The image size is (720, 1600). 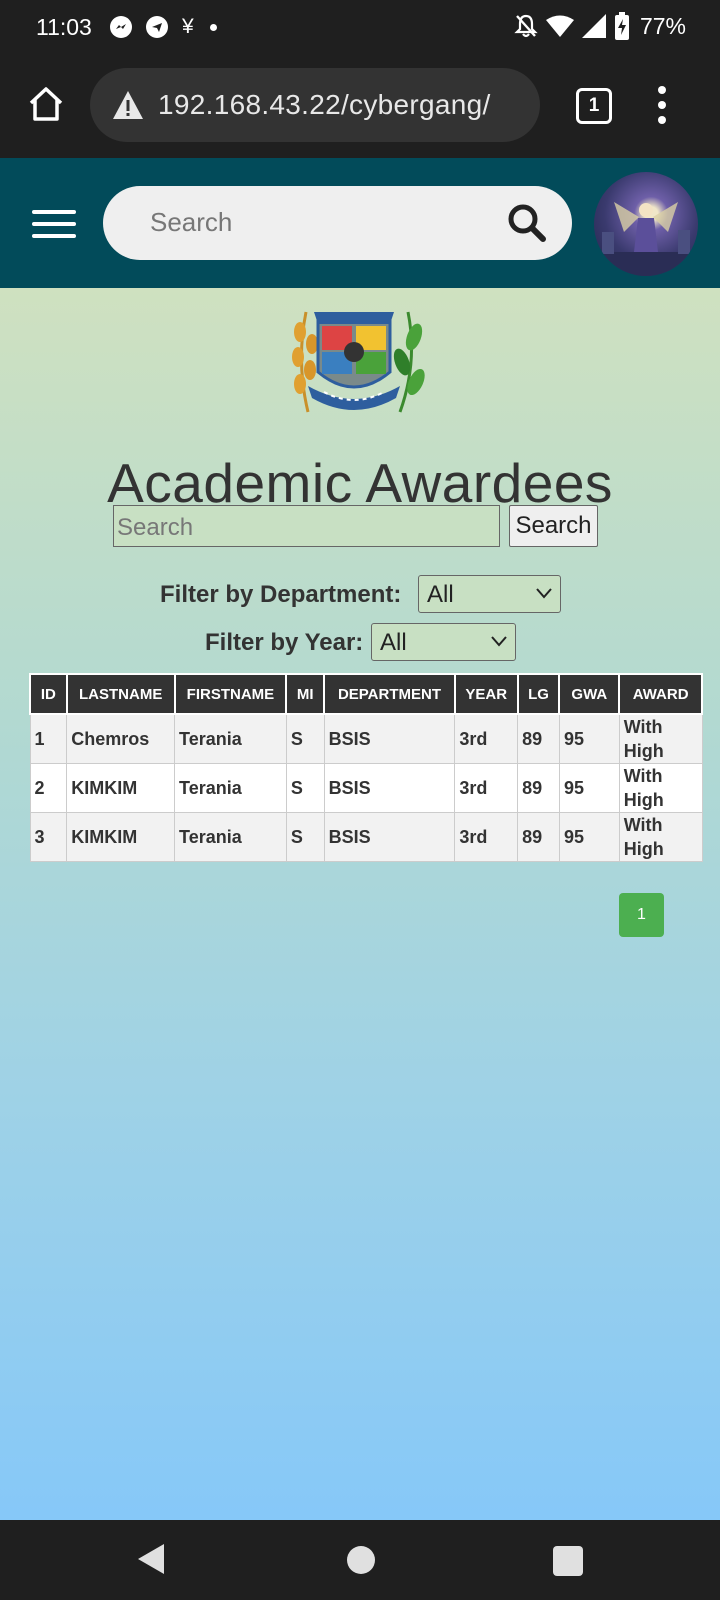 I want to click on cell-id: 1, so click(x=48, y=738).